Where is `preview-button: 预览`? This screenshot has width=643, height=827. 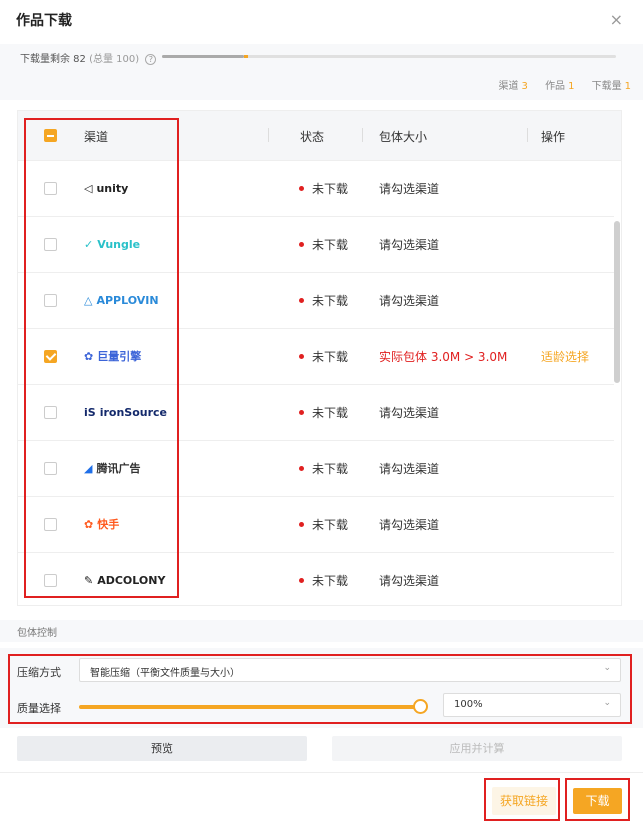 preview-button: 预览 is located at coordinates (162, 748).